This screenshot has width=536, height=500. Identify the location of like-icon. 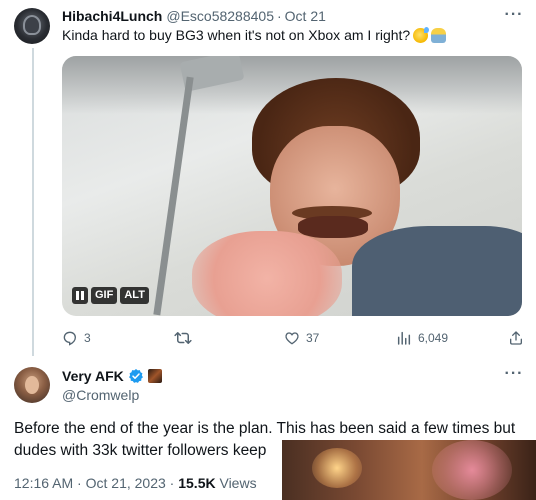
(292, 338).